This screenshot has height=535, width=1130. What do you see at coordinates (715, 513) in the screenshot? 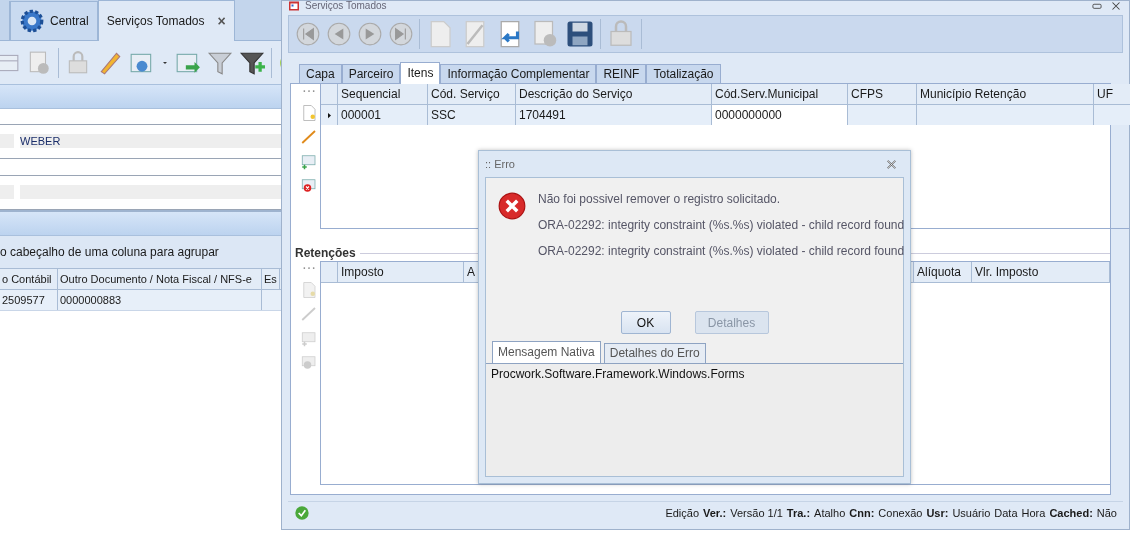
I see `status-text: Ver.:` at bounding box center [715, 513].